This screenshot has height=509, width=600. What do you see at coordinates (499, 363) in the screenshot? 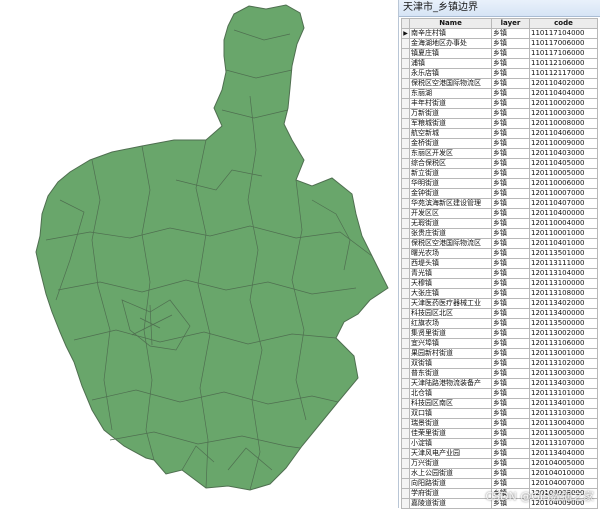
I see `table-row: 双街镇 乡镇 120113102000` at bounding box center [499, 363].